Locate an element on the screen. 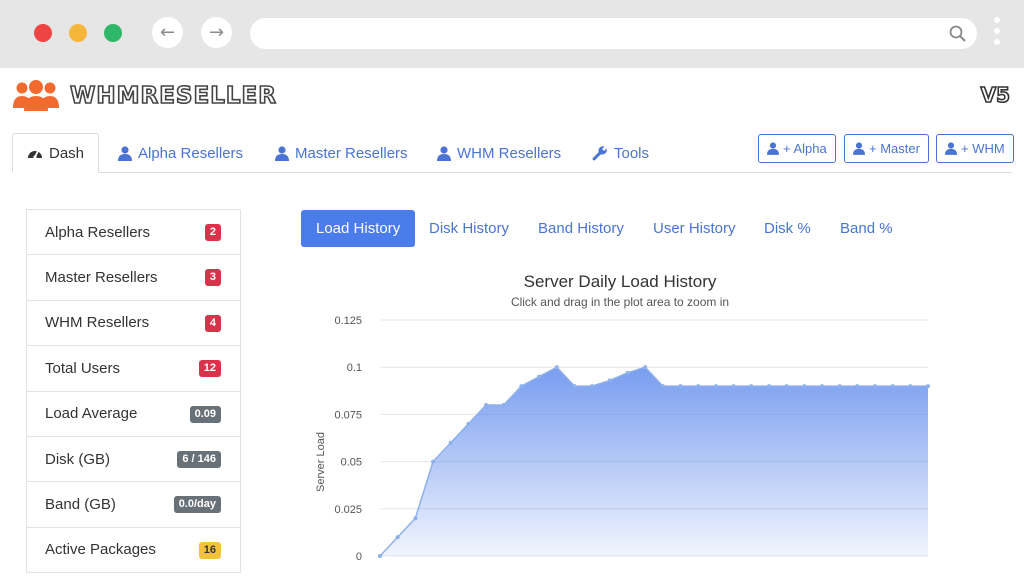 The image size is (1024, 576). count-badge: 12 is located at coordinates (209, 369).